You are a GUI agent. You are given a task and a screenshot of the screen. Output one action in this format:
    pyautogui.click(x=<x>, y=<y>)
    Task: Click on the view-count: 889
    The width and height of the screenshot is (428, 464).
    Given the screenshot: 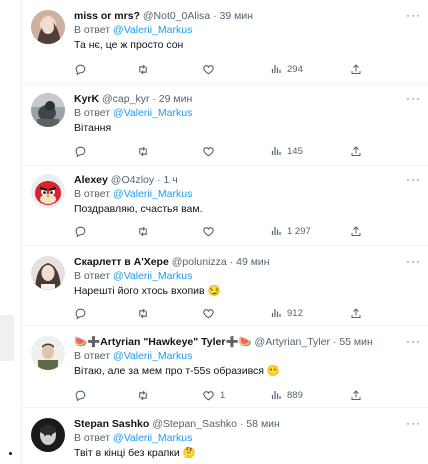 What is the action you would take?
    pyautogui.click(x=295, y=395)
    